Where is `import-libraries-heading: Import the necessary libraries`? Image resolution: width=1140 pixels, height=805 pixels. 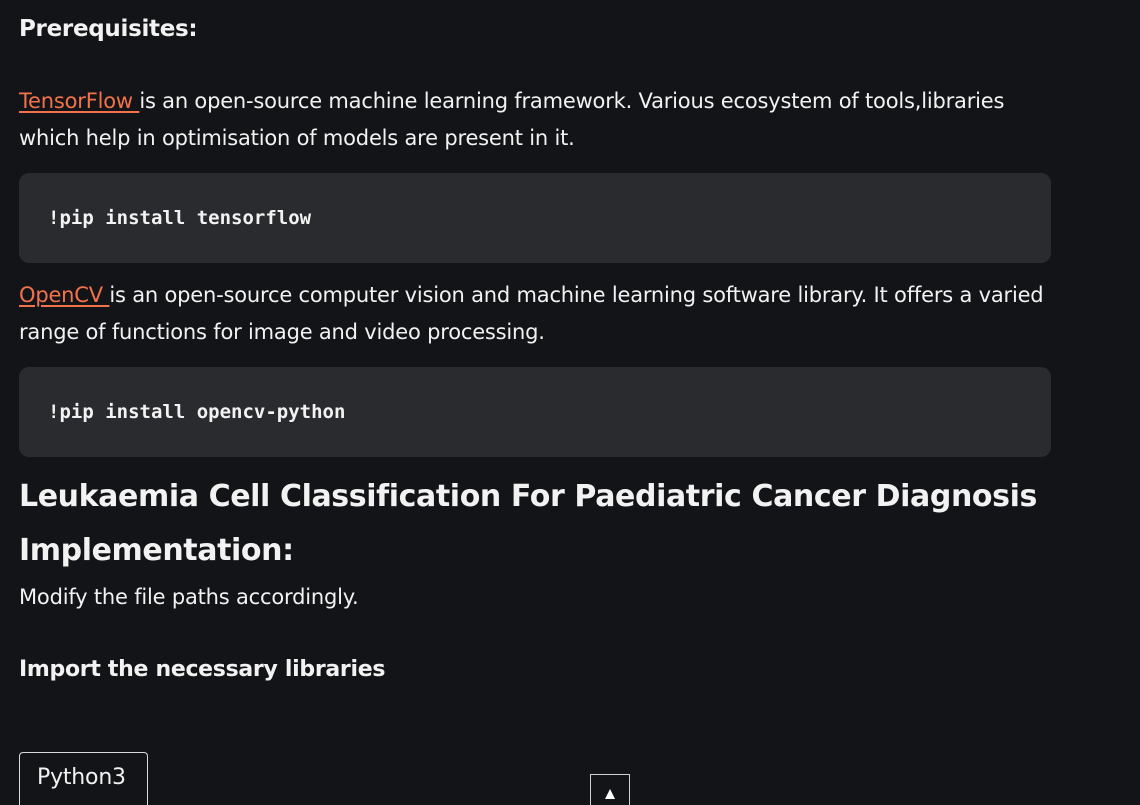
import-libraries-heading: Import the necessary libraries is located at coordinates (202, 669).